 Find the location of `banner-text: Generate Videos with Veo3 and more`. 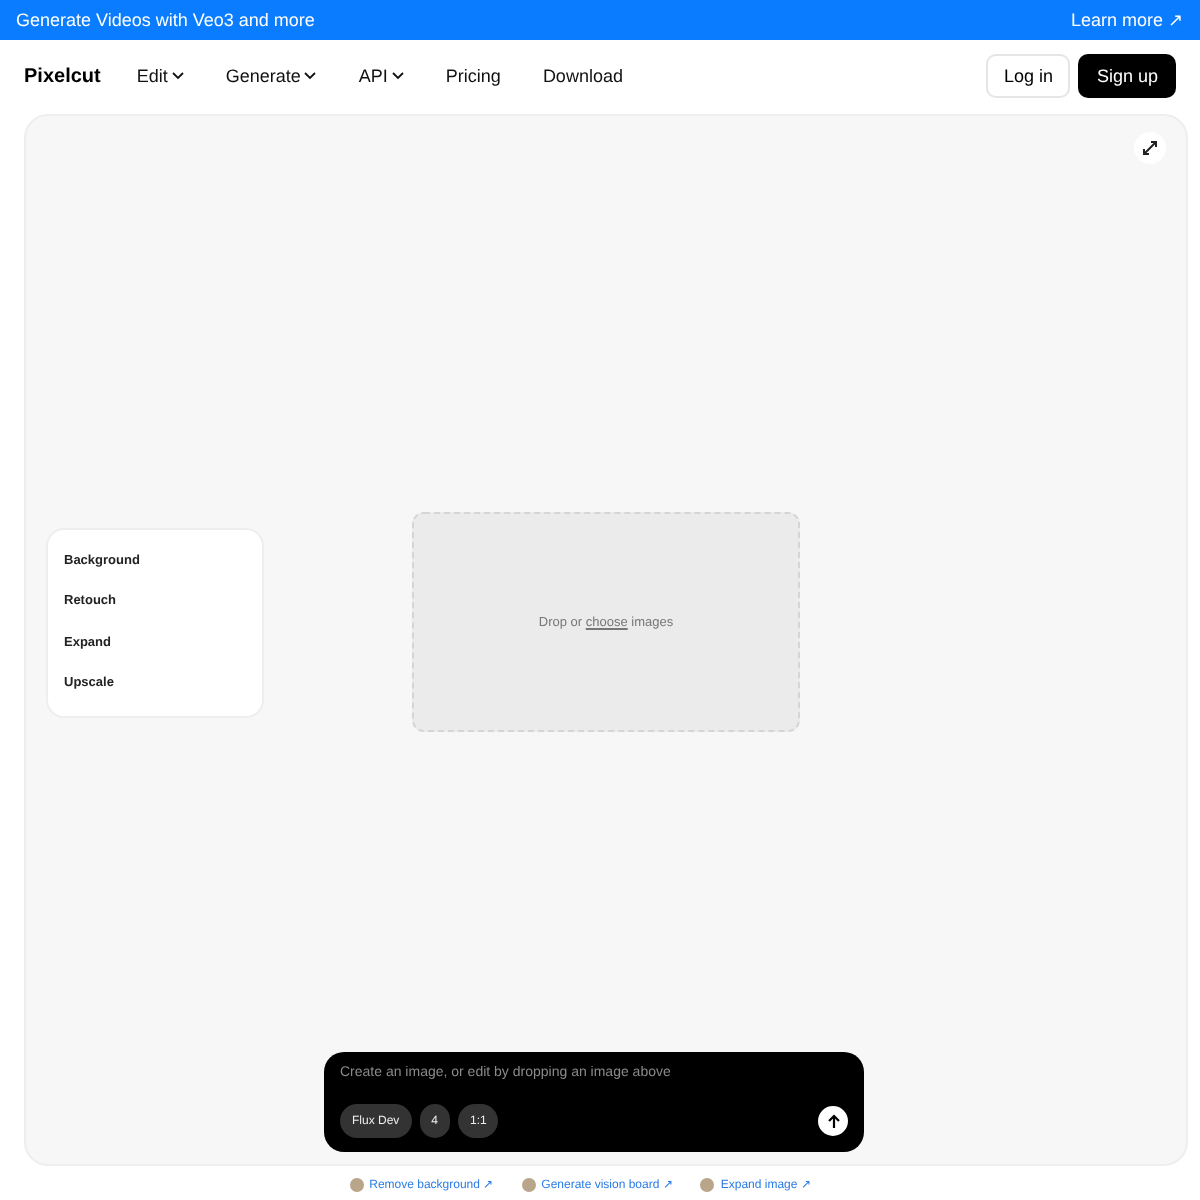

banner-text: Generate Videos with Veo3 and more is located at coordinates (165, 20).